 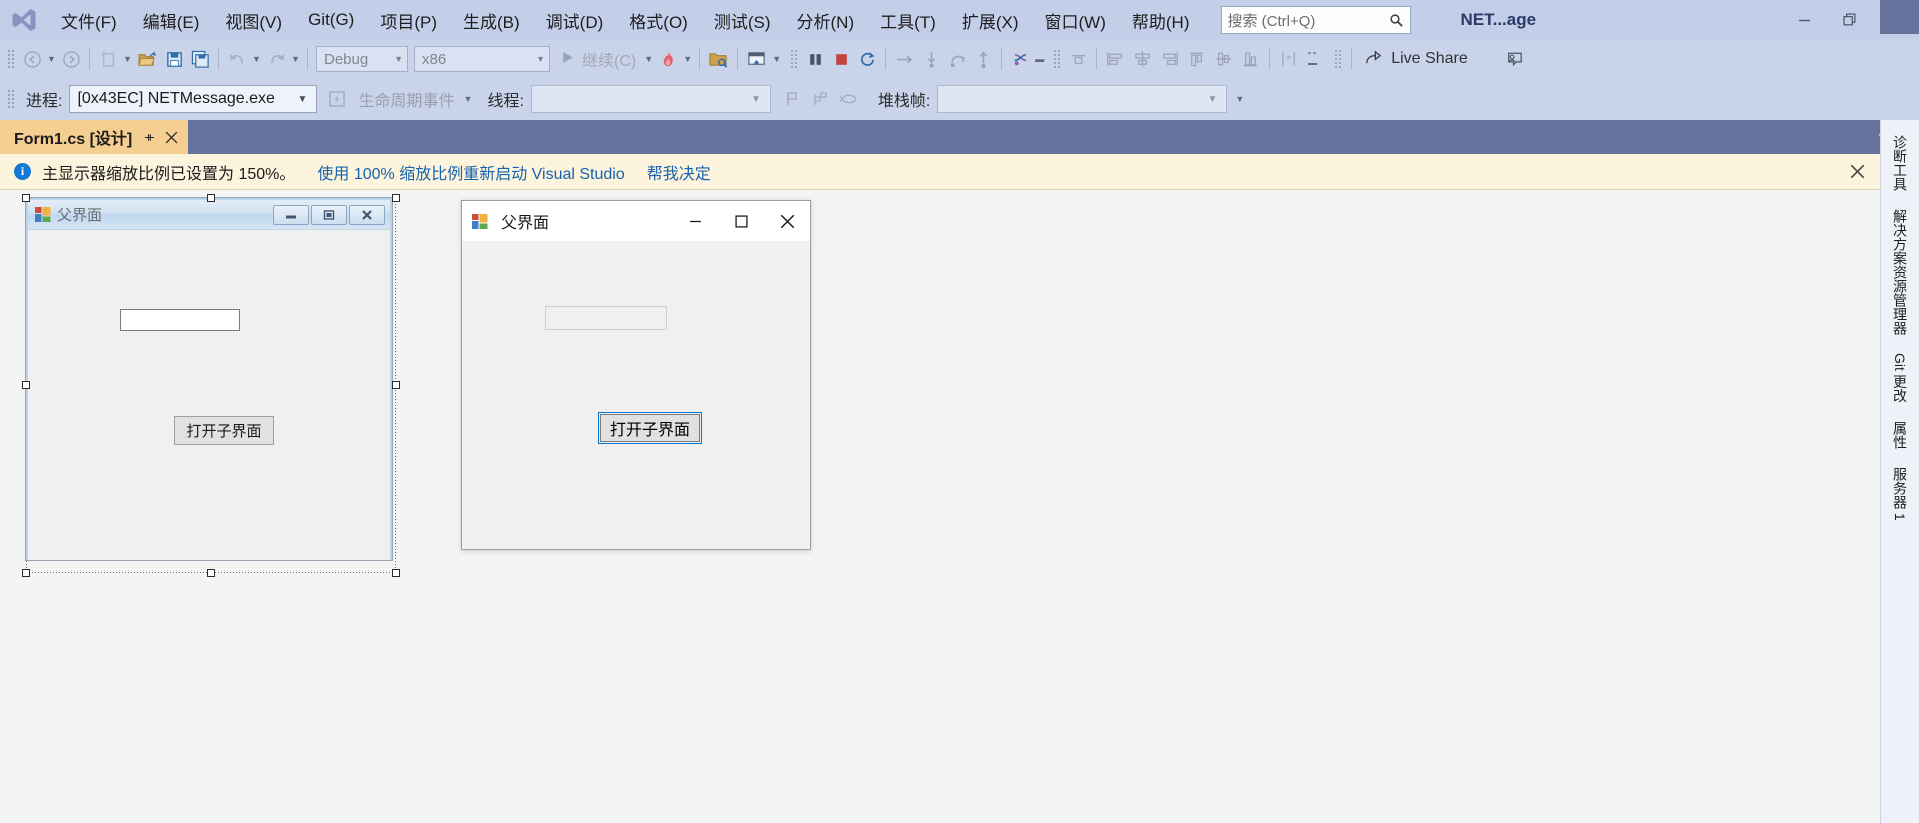 What do you see at coordinates (256, 59) in the screenshot?
I see `undo-dropdown-icon: ▼` at bounding box center [256, 59].